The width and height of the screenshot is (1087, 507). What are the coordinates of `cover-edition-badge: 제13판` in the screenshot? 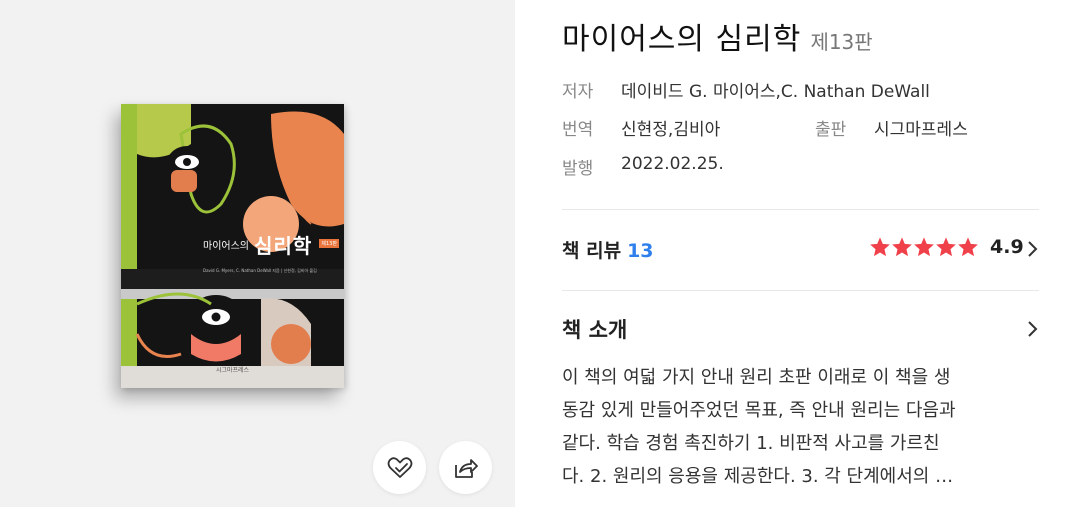 It's located at (329, 243).